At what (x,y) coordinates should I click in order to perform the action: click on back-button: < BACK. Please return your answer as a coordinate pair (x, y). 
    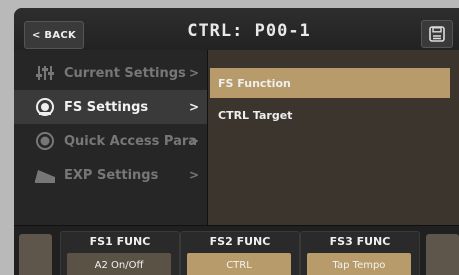
    Looking at the image, I should click on (54, 35).